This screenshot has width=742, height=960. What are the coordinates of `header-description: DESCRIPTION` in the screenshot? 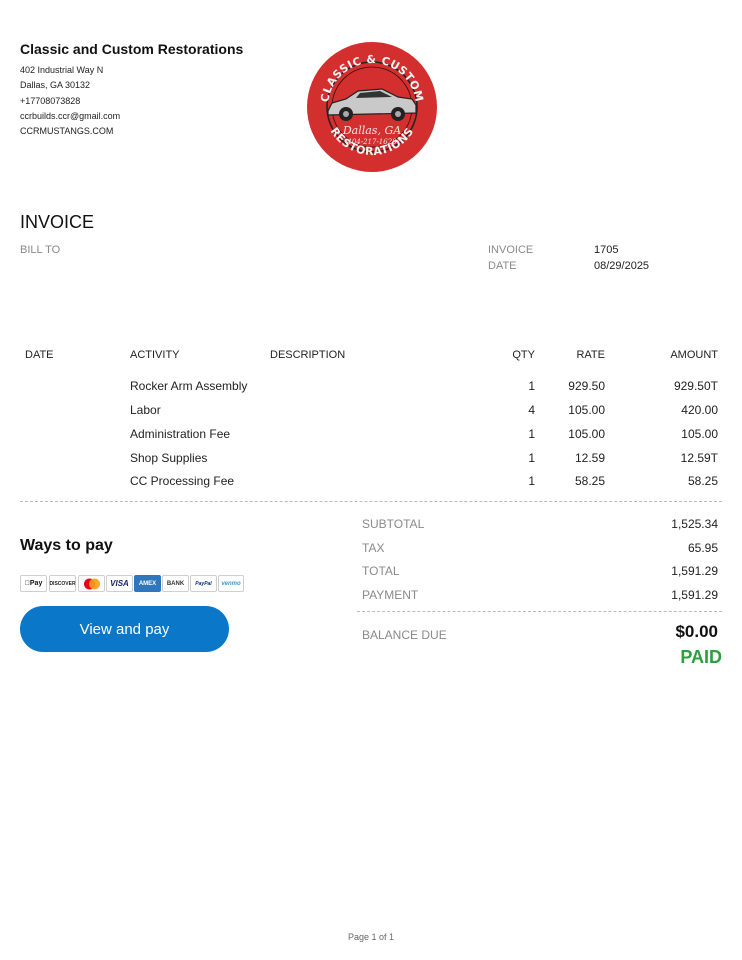 It's located at (308, 355).